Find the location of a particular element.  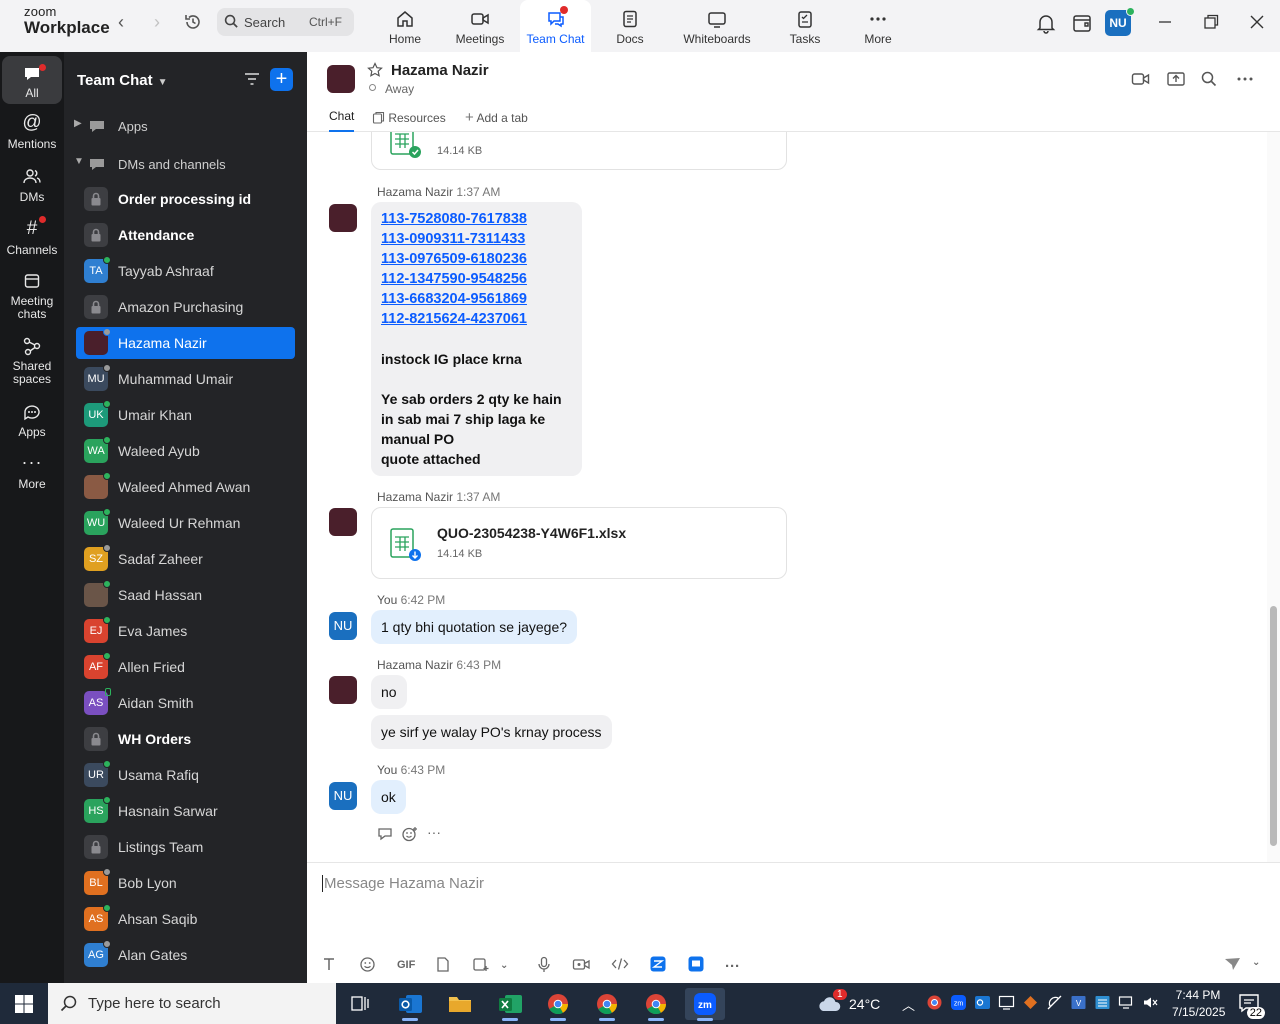

minimize-icon is located at coordinates (1165, 22).